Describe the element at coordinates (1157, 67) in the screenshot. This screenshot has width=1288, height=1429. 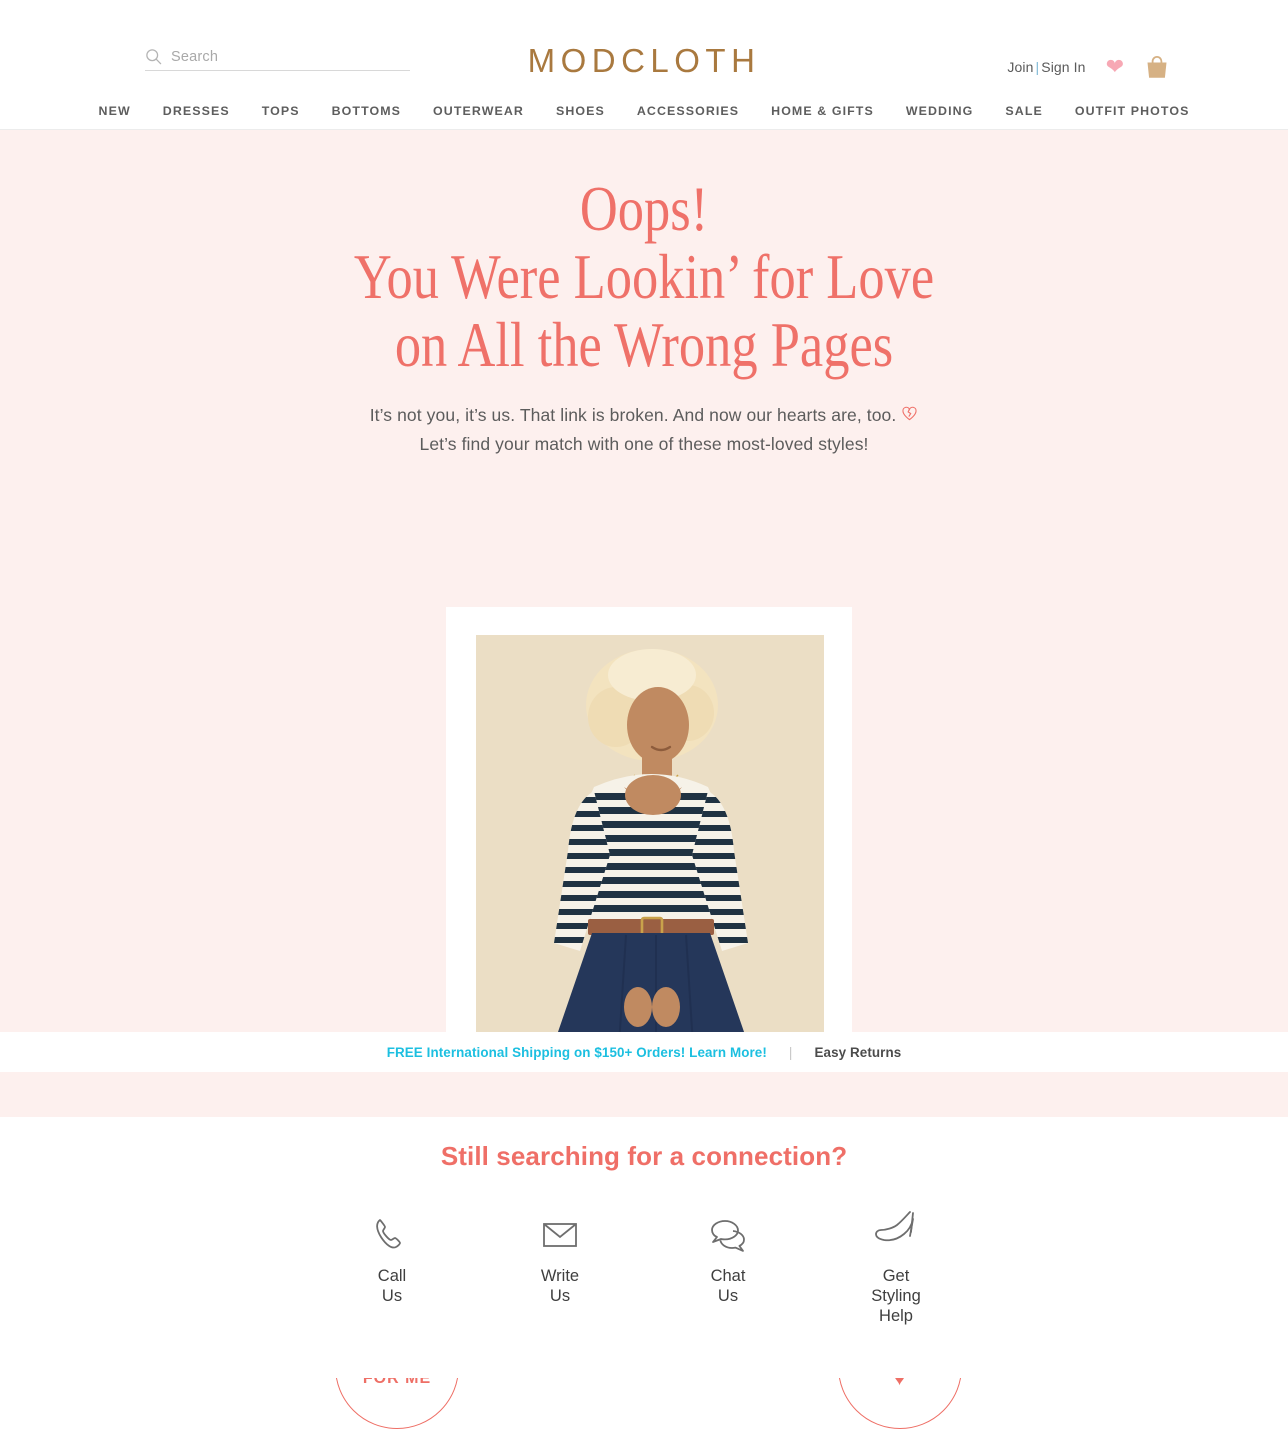
I see `shopping-bag-icon` at that location.